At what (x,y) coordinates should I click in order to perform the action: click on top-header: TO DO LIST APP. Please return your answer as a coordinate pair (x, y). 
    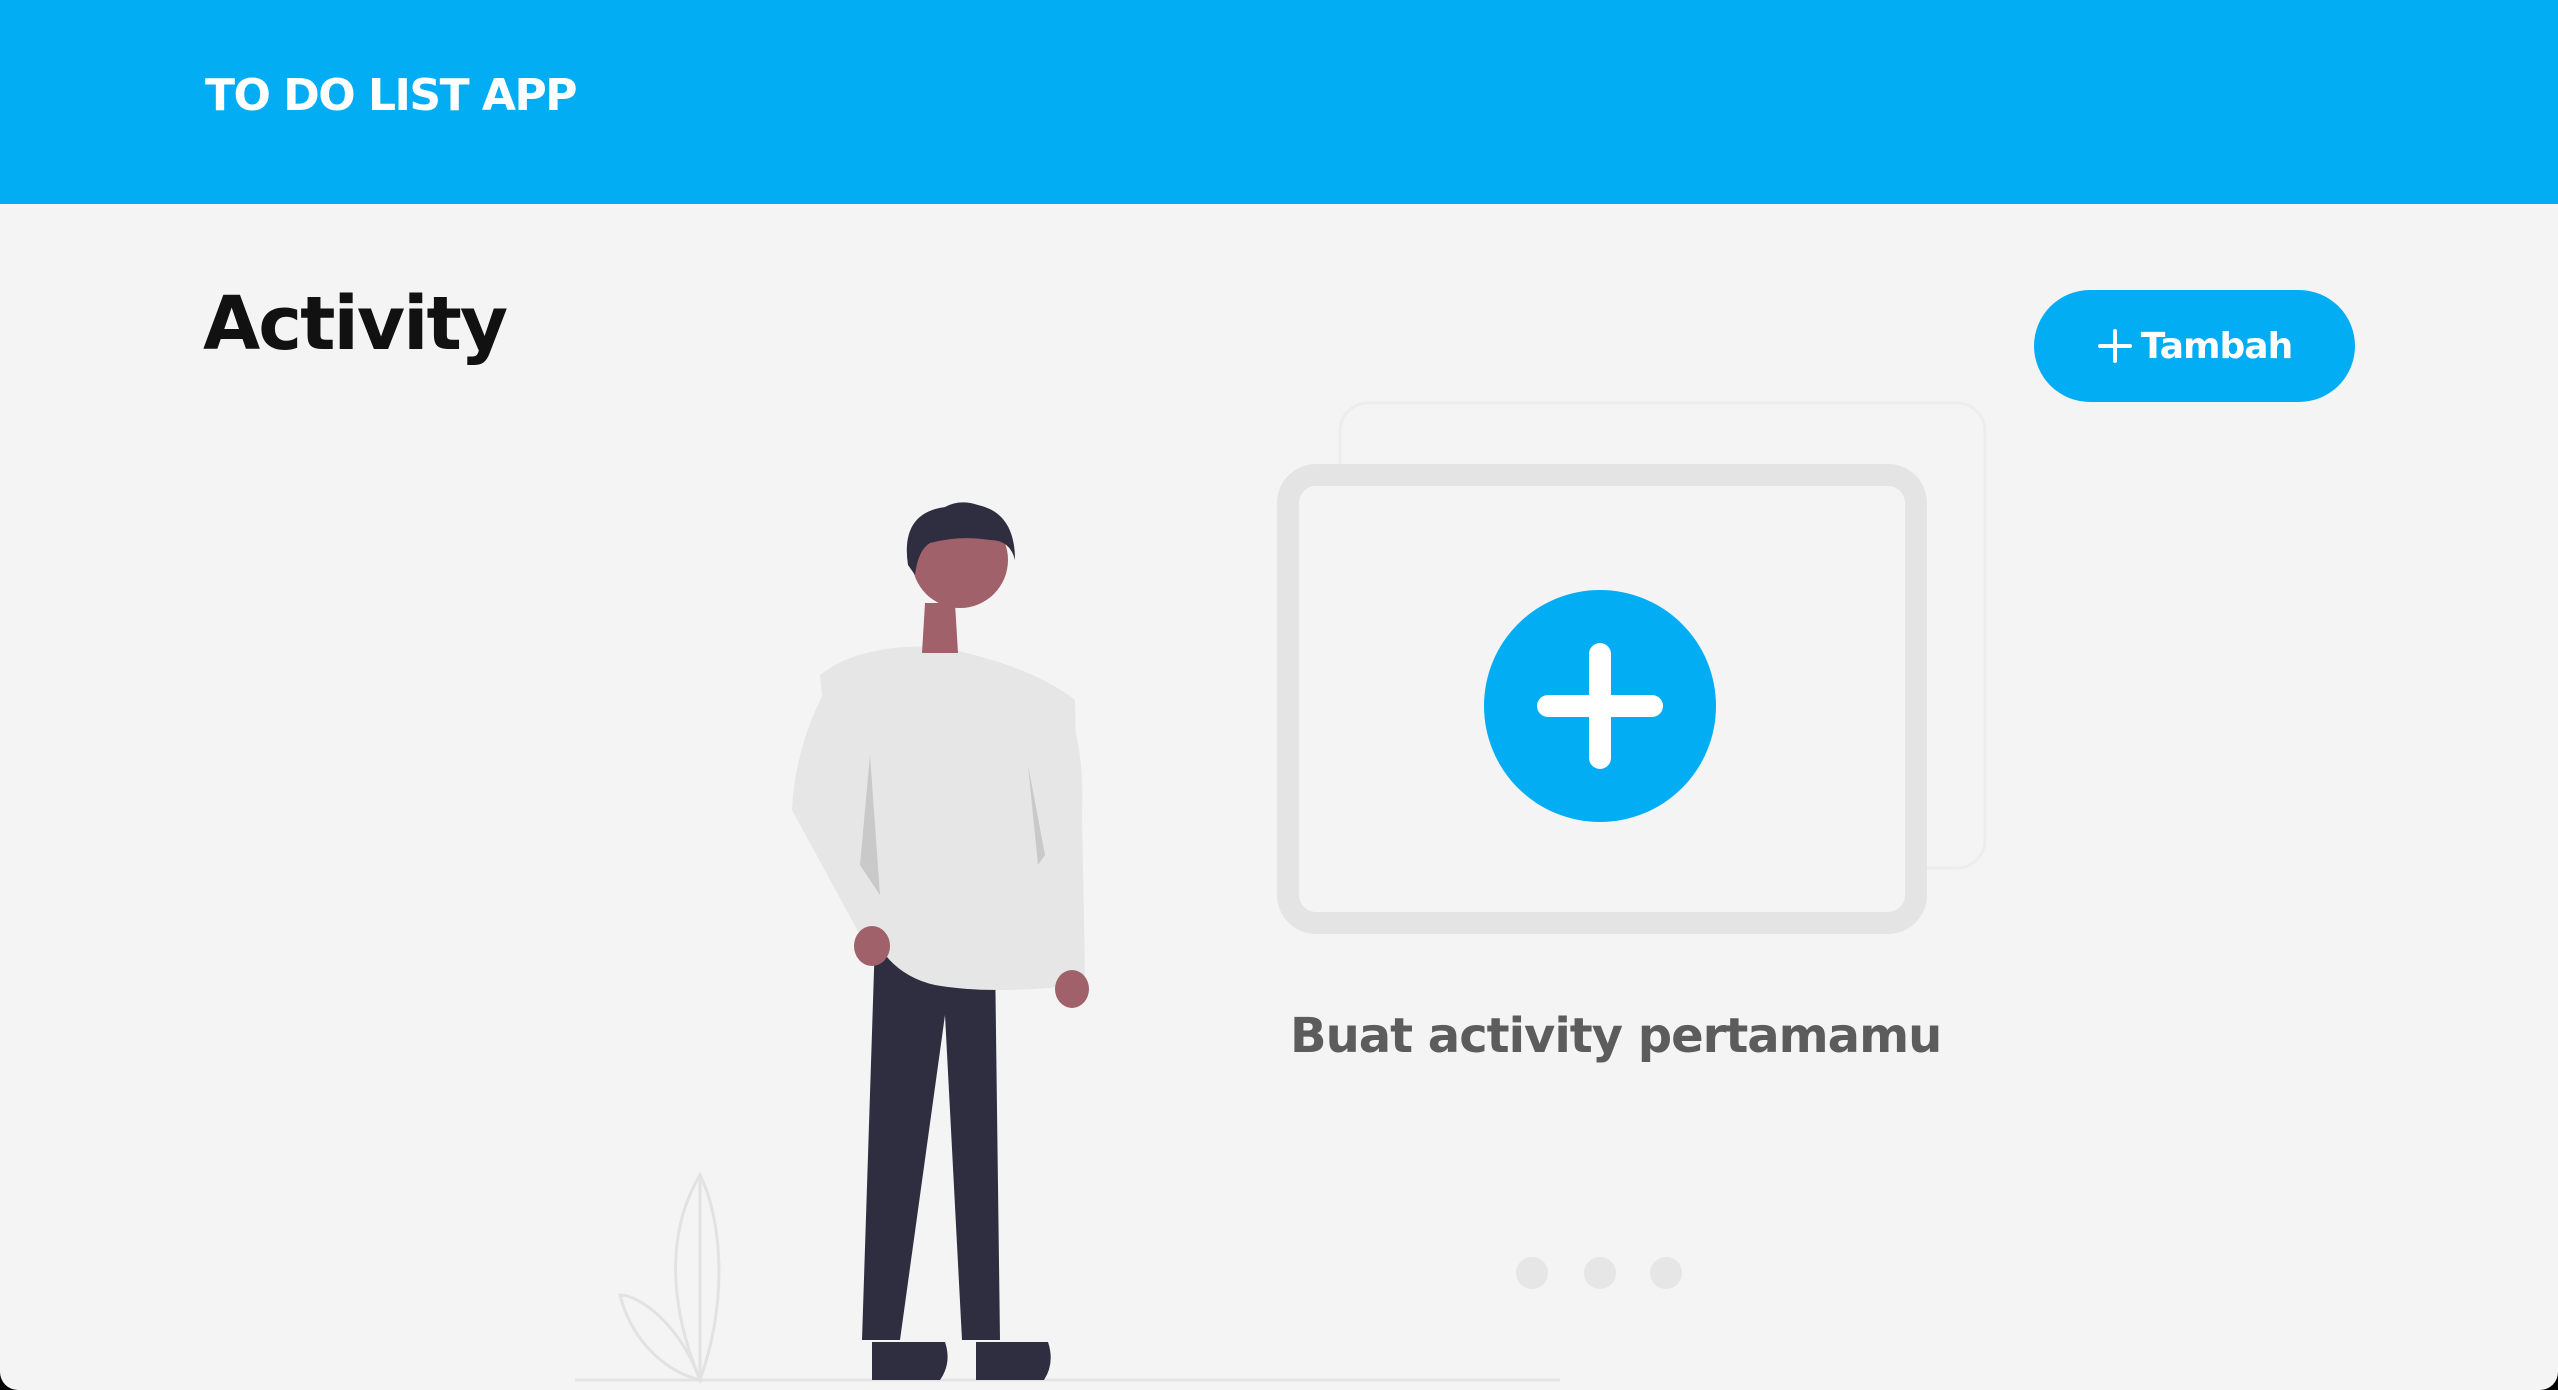
    Looking at the image, I should click on (1279, 102).